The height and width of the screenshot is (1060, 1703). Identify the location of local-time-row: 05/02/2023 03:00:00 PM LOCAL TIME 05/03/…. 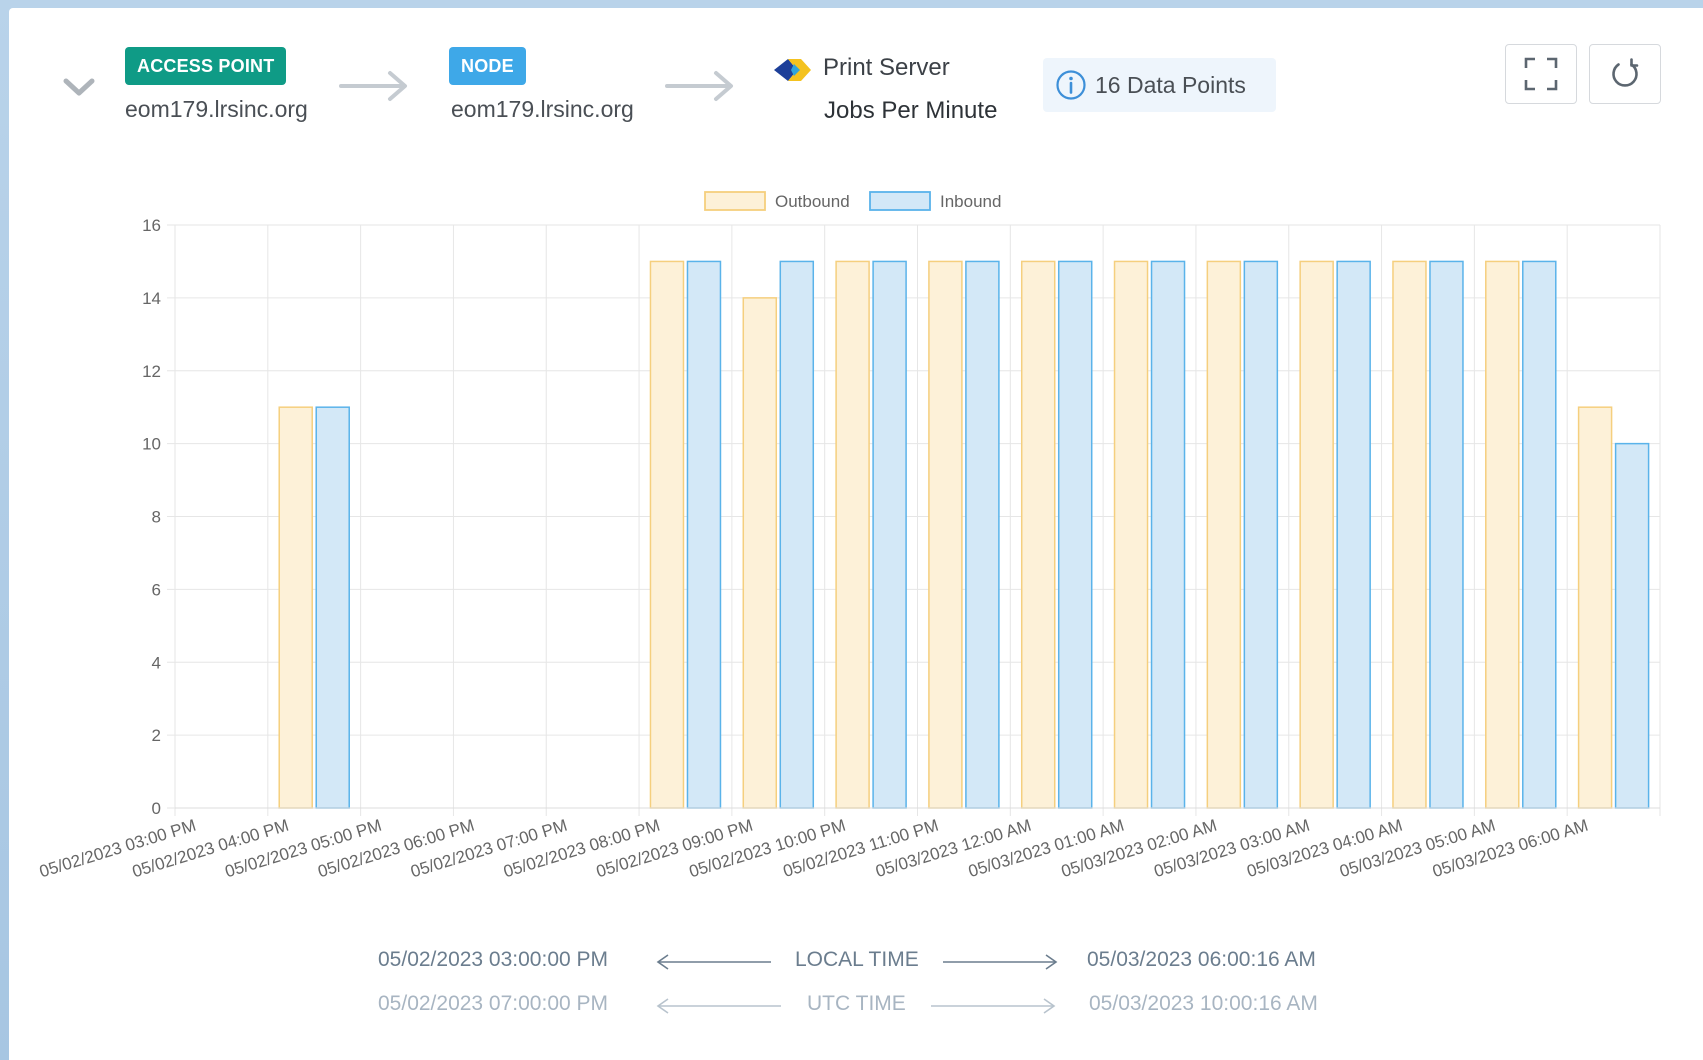
(851, 963).